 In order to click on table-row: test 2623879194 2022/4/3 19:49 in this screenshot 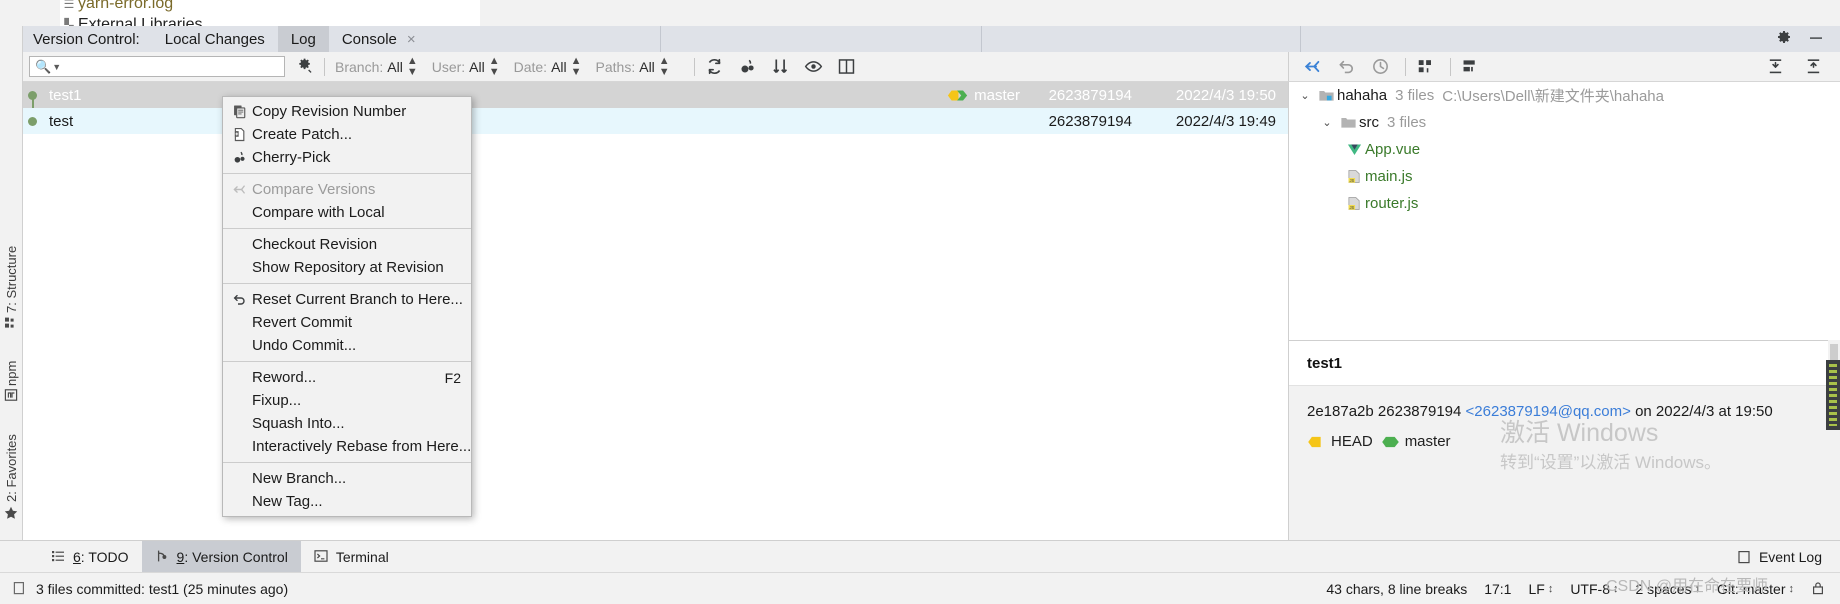, I will do `click(655, 121)`.